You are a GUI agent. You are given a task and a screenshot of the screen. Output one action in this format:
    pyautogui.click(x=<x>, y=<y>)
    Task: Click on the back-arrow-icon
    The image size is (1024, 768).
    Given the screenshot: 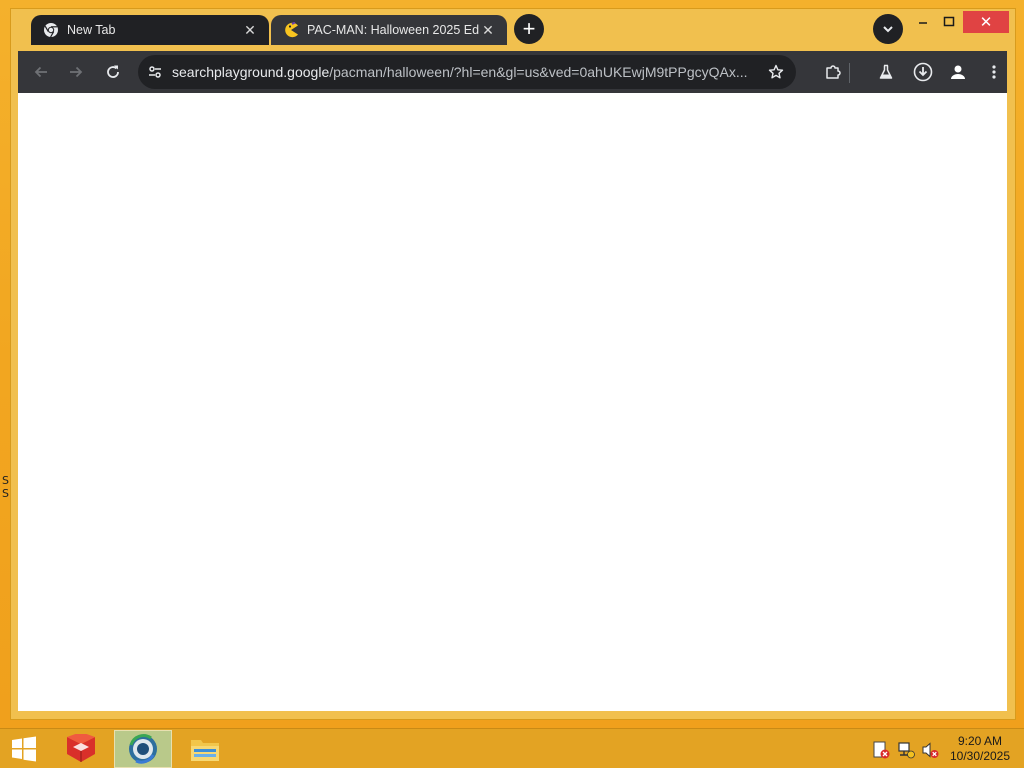 What is the action you would take?
    pyautogui.click(x=40, y=72)
    